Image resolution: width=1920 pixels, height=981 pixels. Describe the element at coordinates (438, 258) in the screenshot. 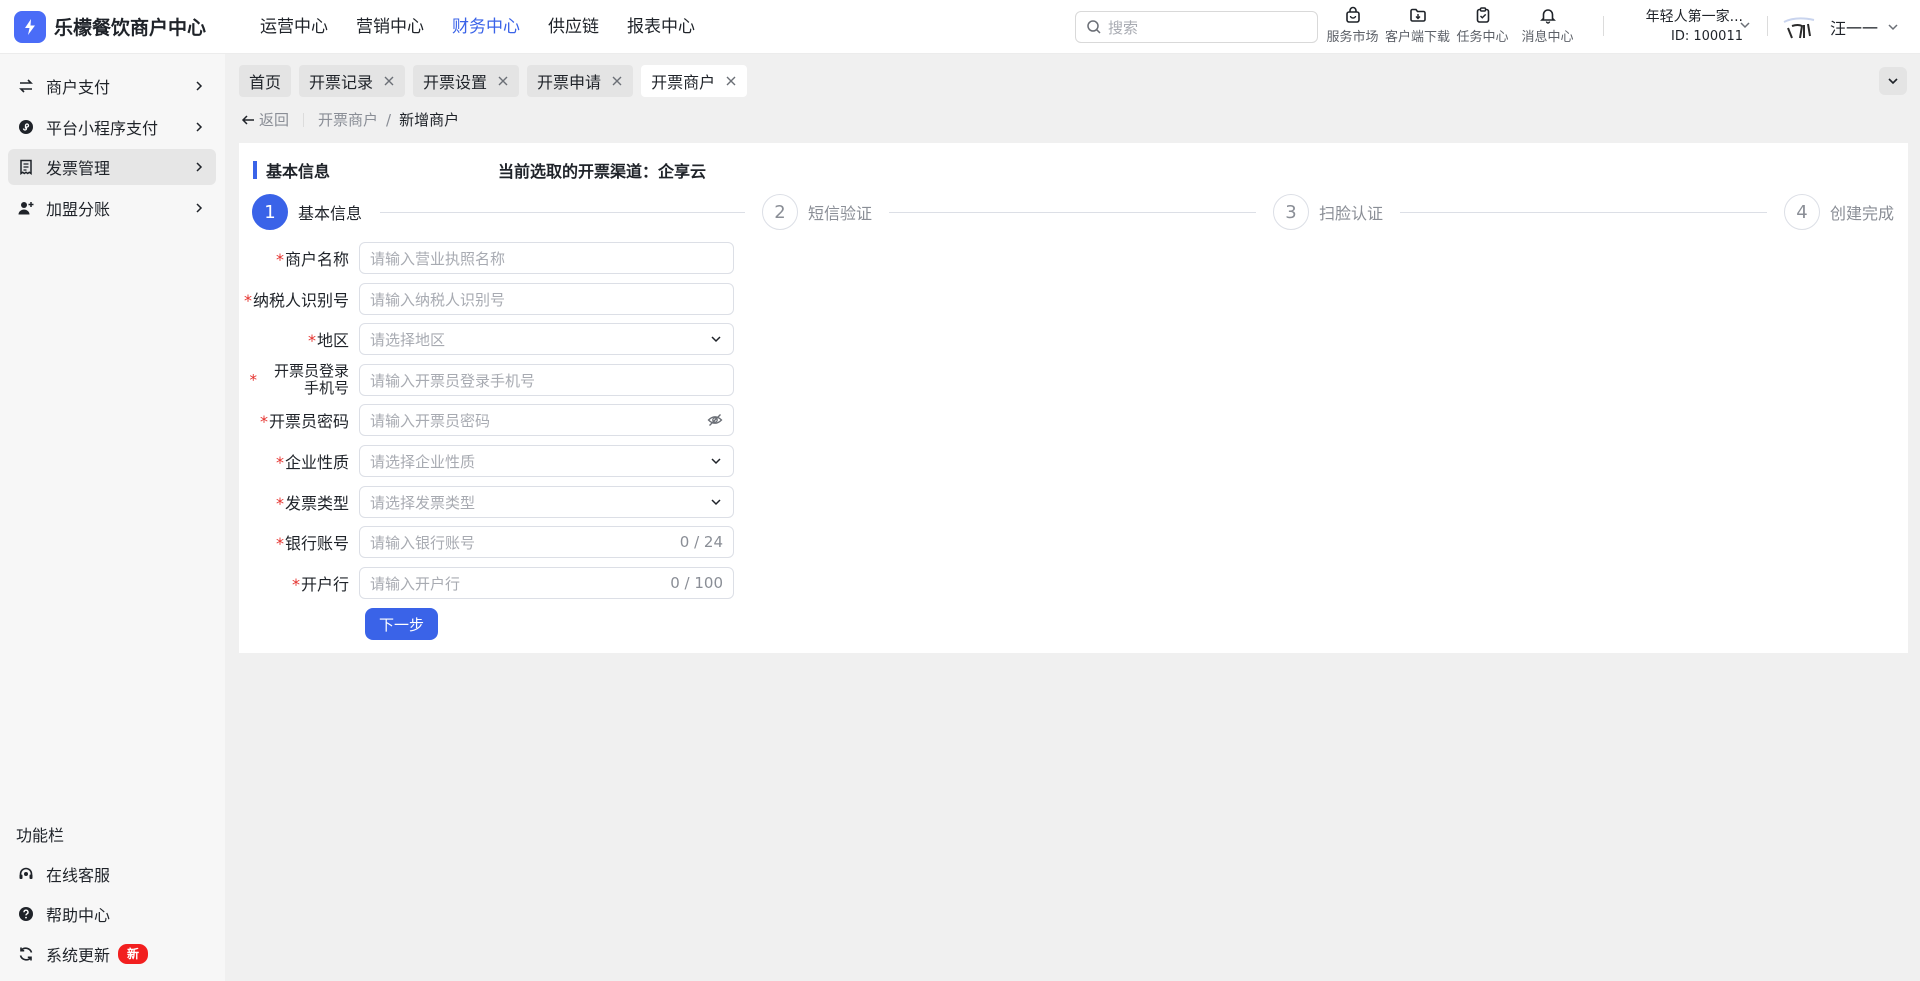

I see `input-placeholder: 请输入营业执照名称` at that location.